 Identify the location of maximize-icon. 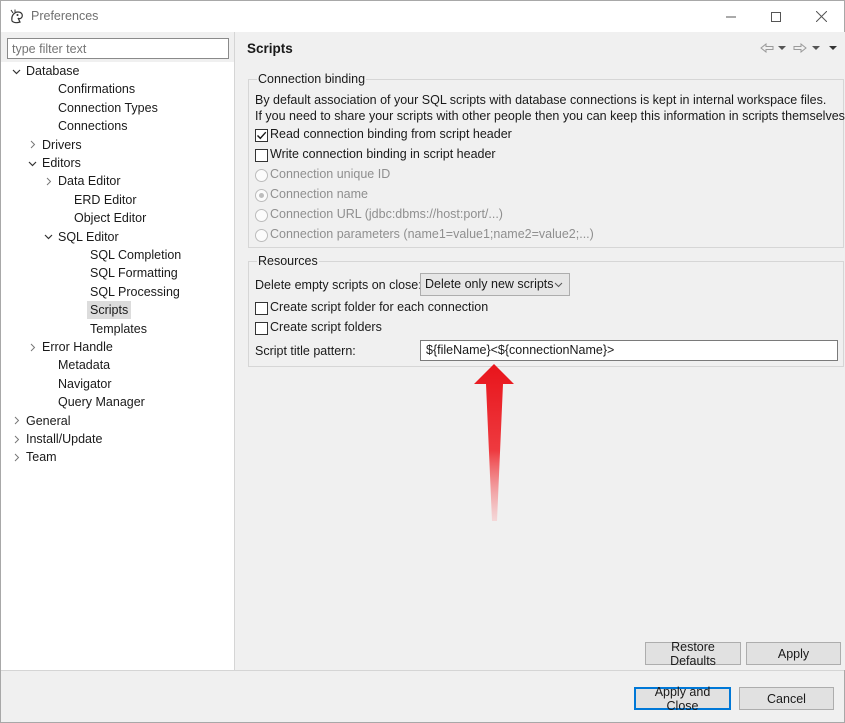
(776, 16).